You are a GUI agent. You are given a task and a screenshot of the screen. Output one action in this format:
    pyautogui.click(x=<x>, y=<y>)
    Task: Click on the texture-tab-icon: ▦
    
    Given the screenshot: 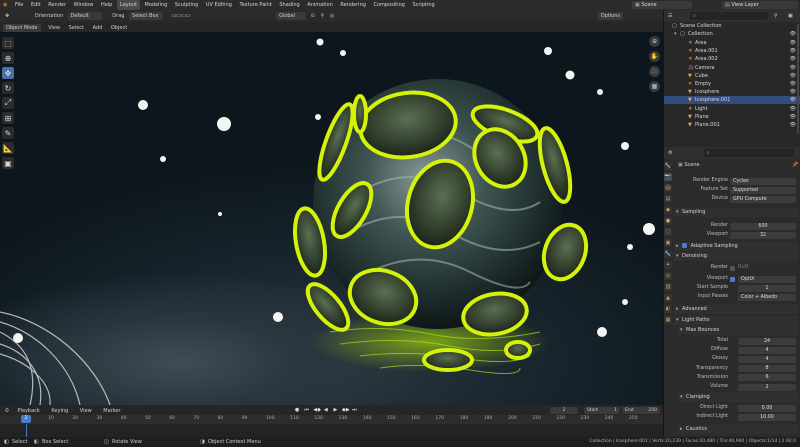 What is the action you would take?
    pyautogui.click(x=668, y=320)
    